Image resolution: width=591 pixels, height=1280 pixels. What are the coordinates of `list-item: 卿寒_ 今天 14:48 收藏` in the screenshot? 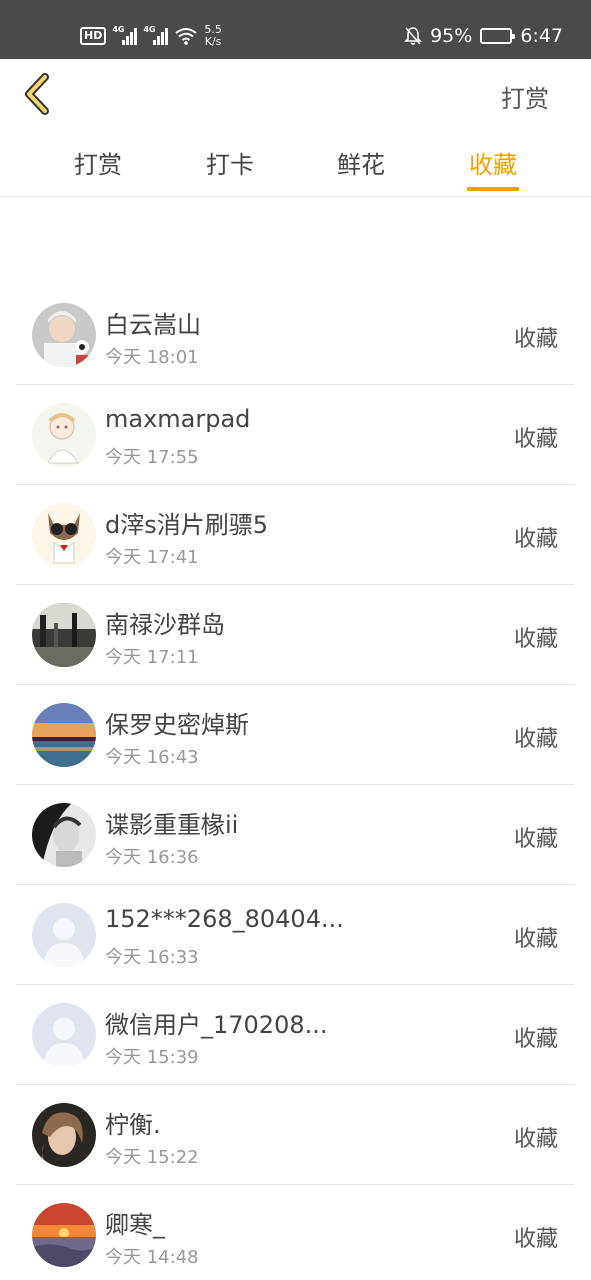 It's located at (295, 1232).